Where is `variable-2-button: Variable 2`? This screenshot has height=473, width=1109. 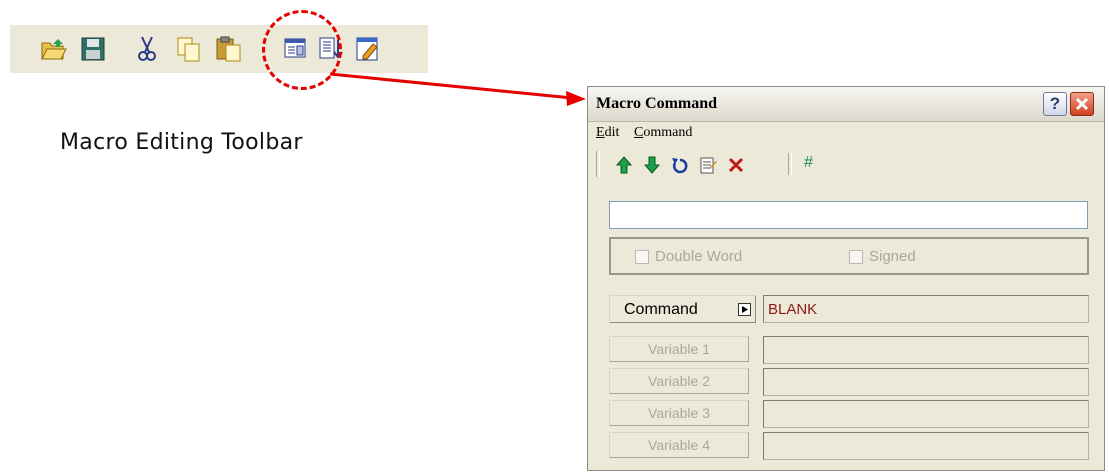 variable-2-button: Variable 2 is located at coordinates (679, 381).